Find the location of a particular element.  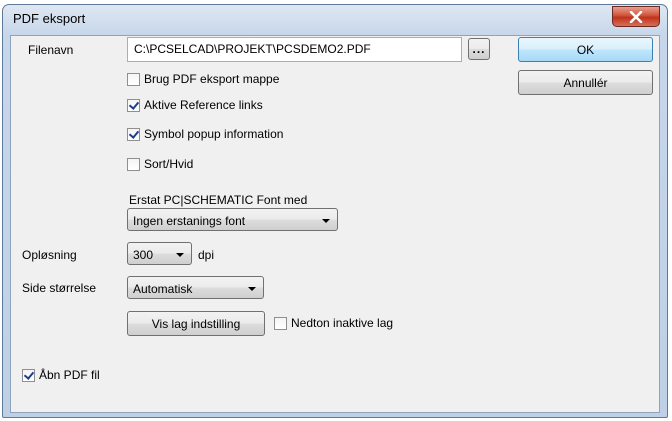

page-size-dropdown: Automatisk is located at coordinates (195, 287).